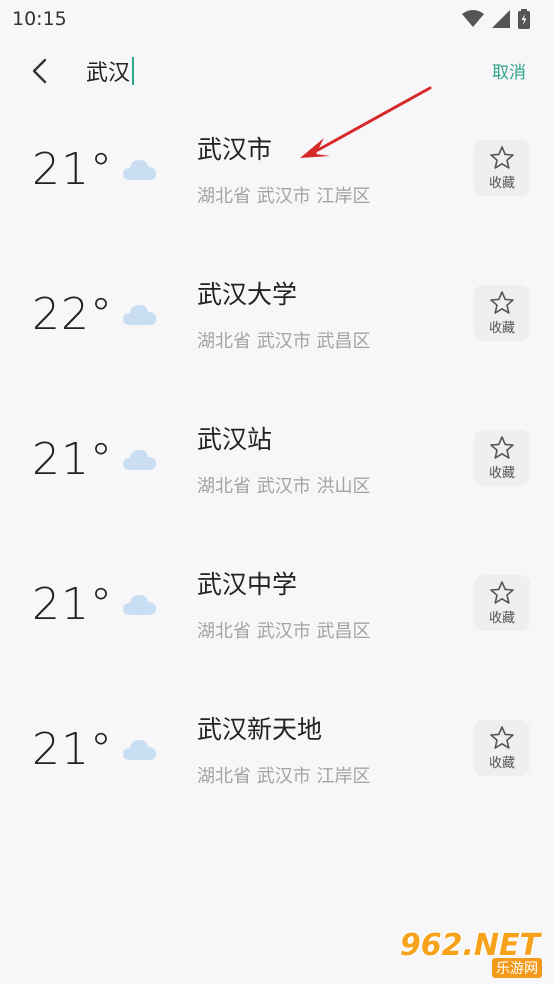  Describe the element at coordinates (509, 70) in the screenshot. I see `cancel-button: 取消` at that location.